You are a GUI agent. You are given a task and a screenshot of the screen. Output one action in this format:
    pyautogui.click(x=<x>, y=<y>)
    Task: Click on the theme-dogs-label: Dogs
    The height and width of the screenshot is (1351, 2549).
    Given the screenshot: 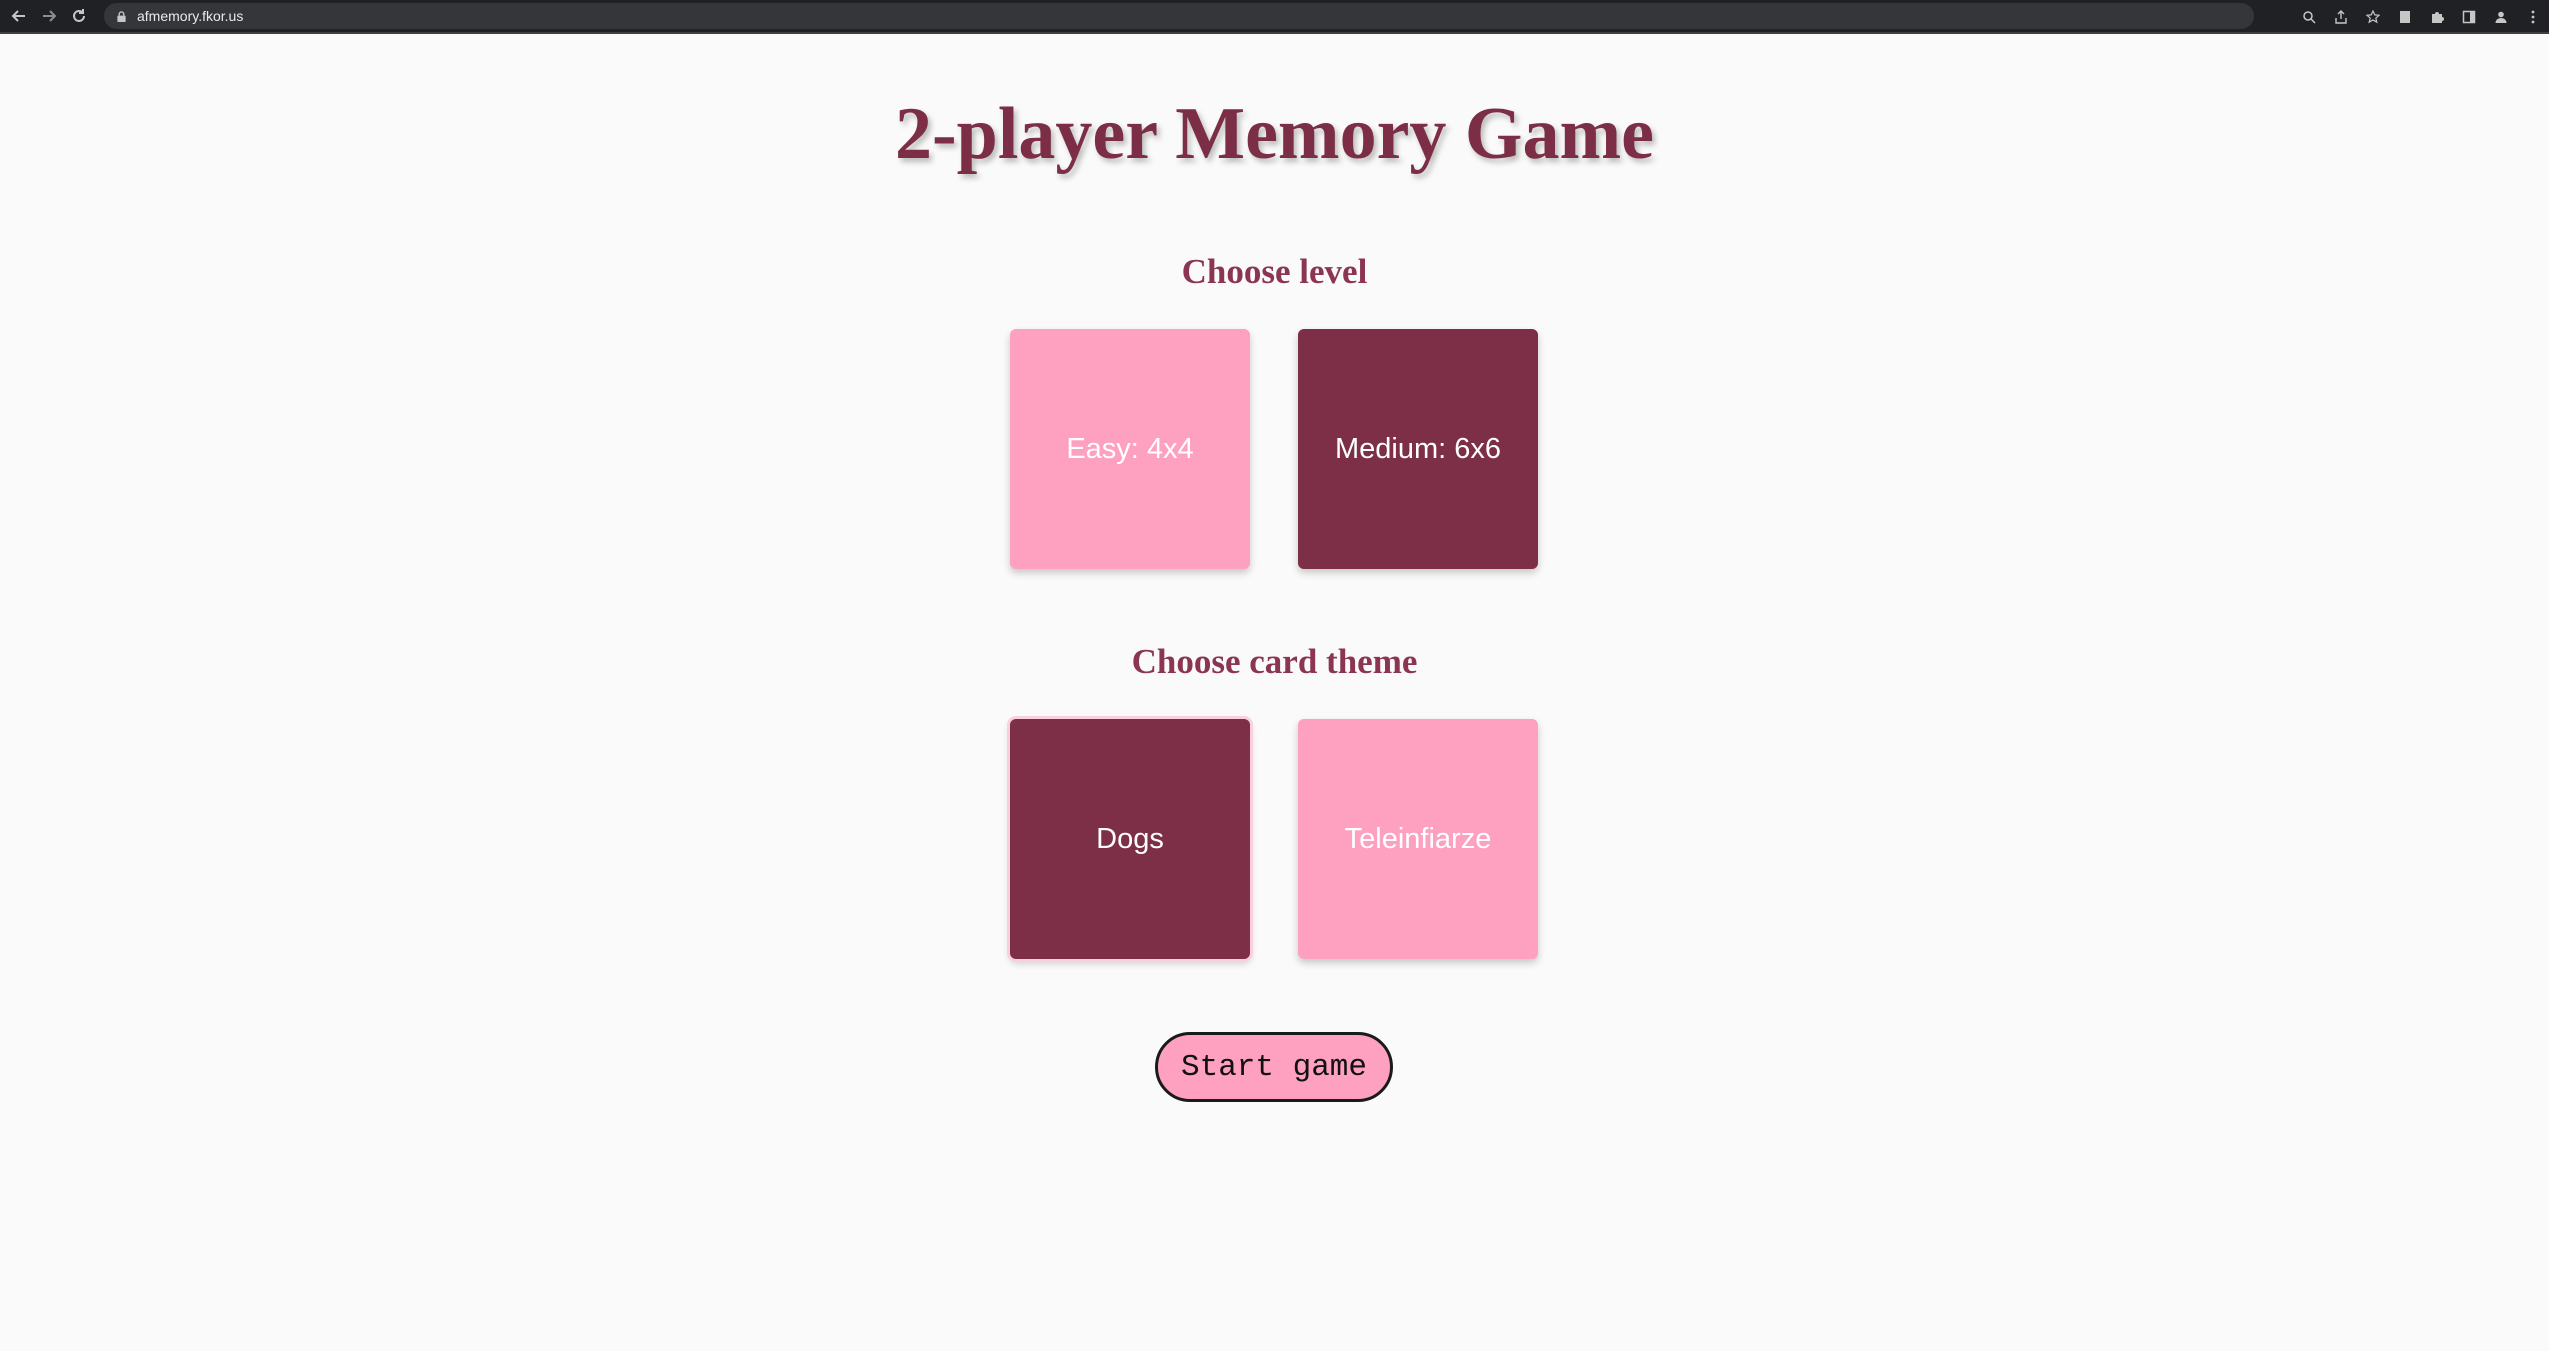 What is the action you would take?
    pyautogui.click(x=1130, y=838)
    